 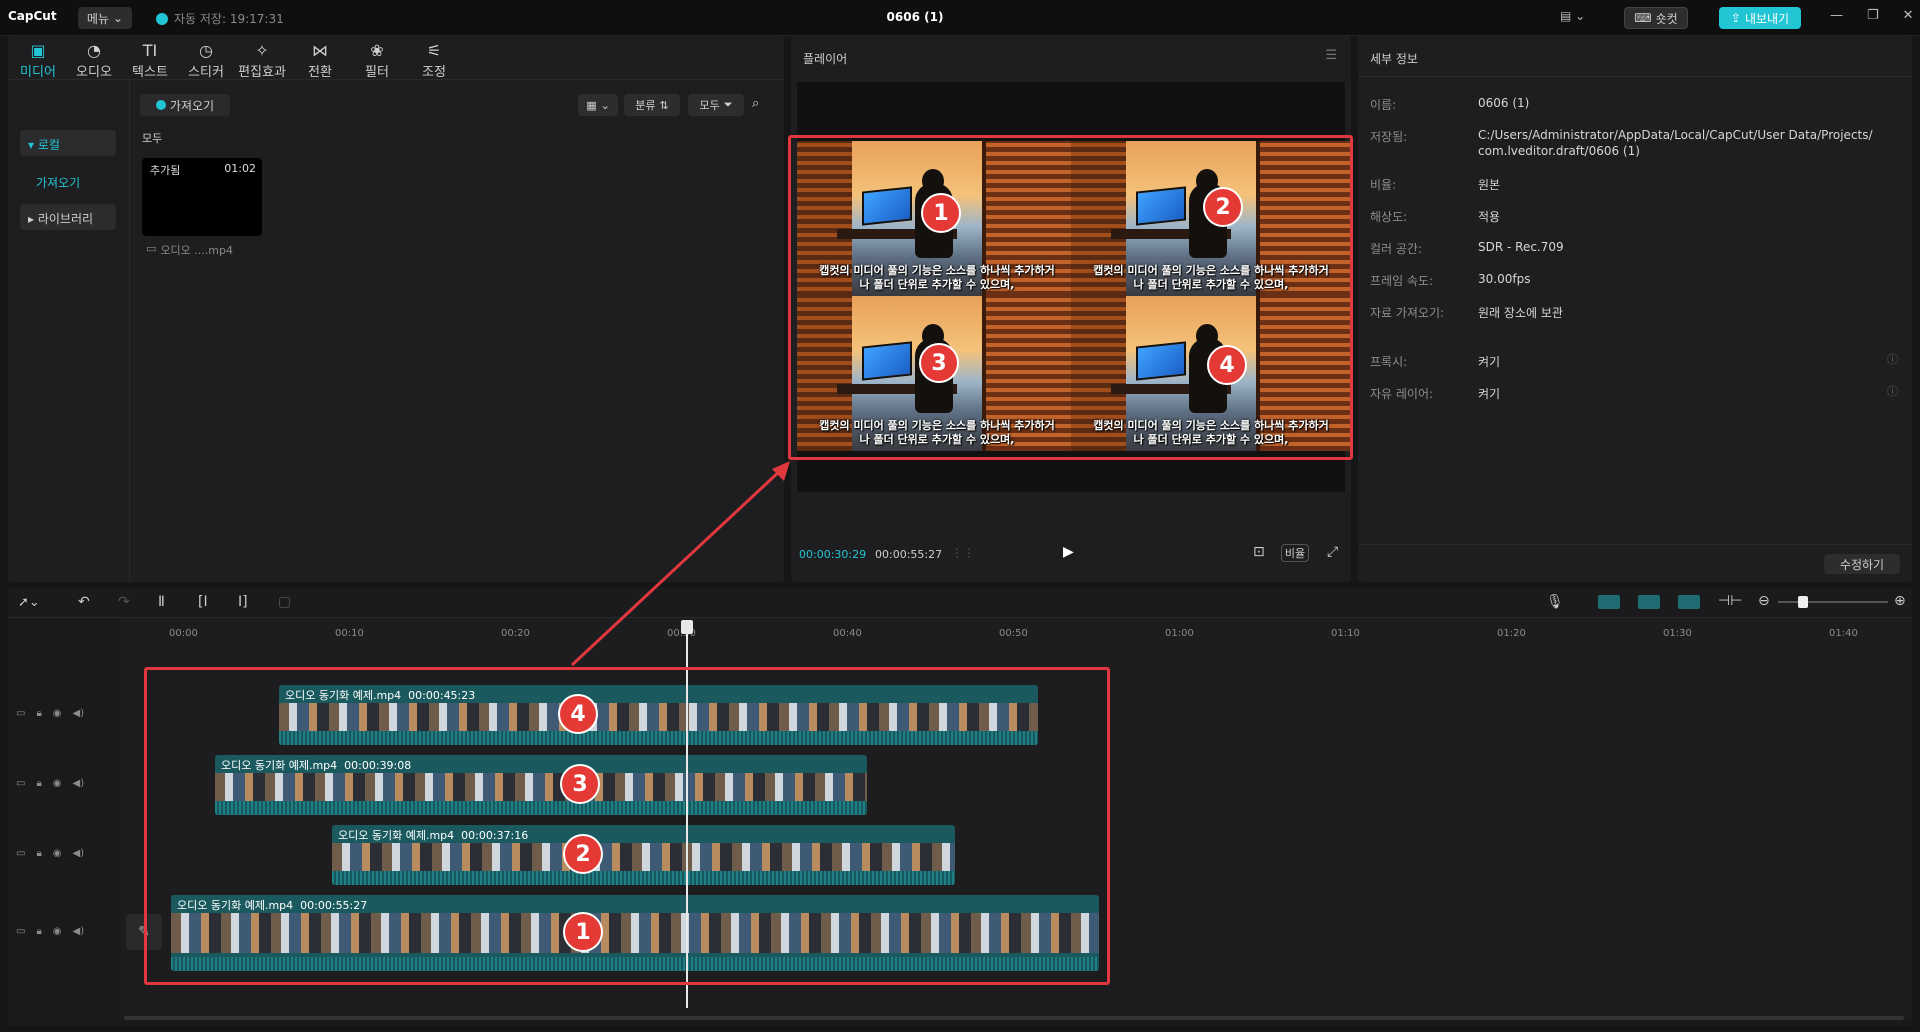 What do you see at coordinates (1803, 602) in the screenshot?
I see `zoom-slider-handle` at bounding box center [1803, 602].